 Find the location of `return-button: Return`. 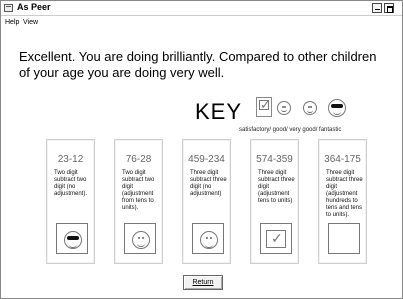

return-button: Return is located at coordinates (203, 282).